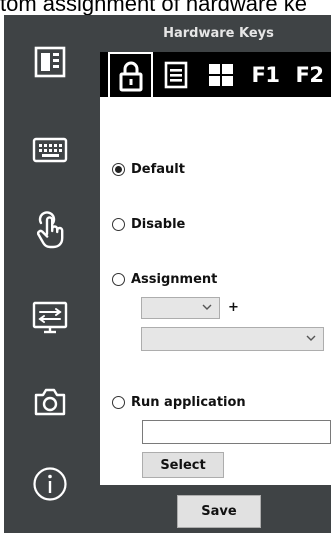  I want to click on plus-sign: +, so click(233, 307).